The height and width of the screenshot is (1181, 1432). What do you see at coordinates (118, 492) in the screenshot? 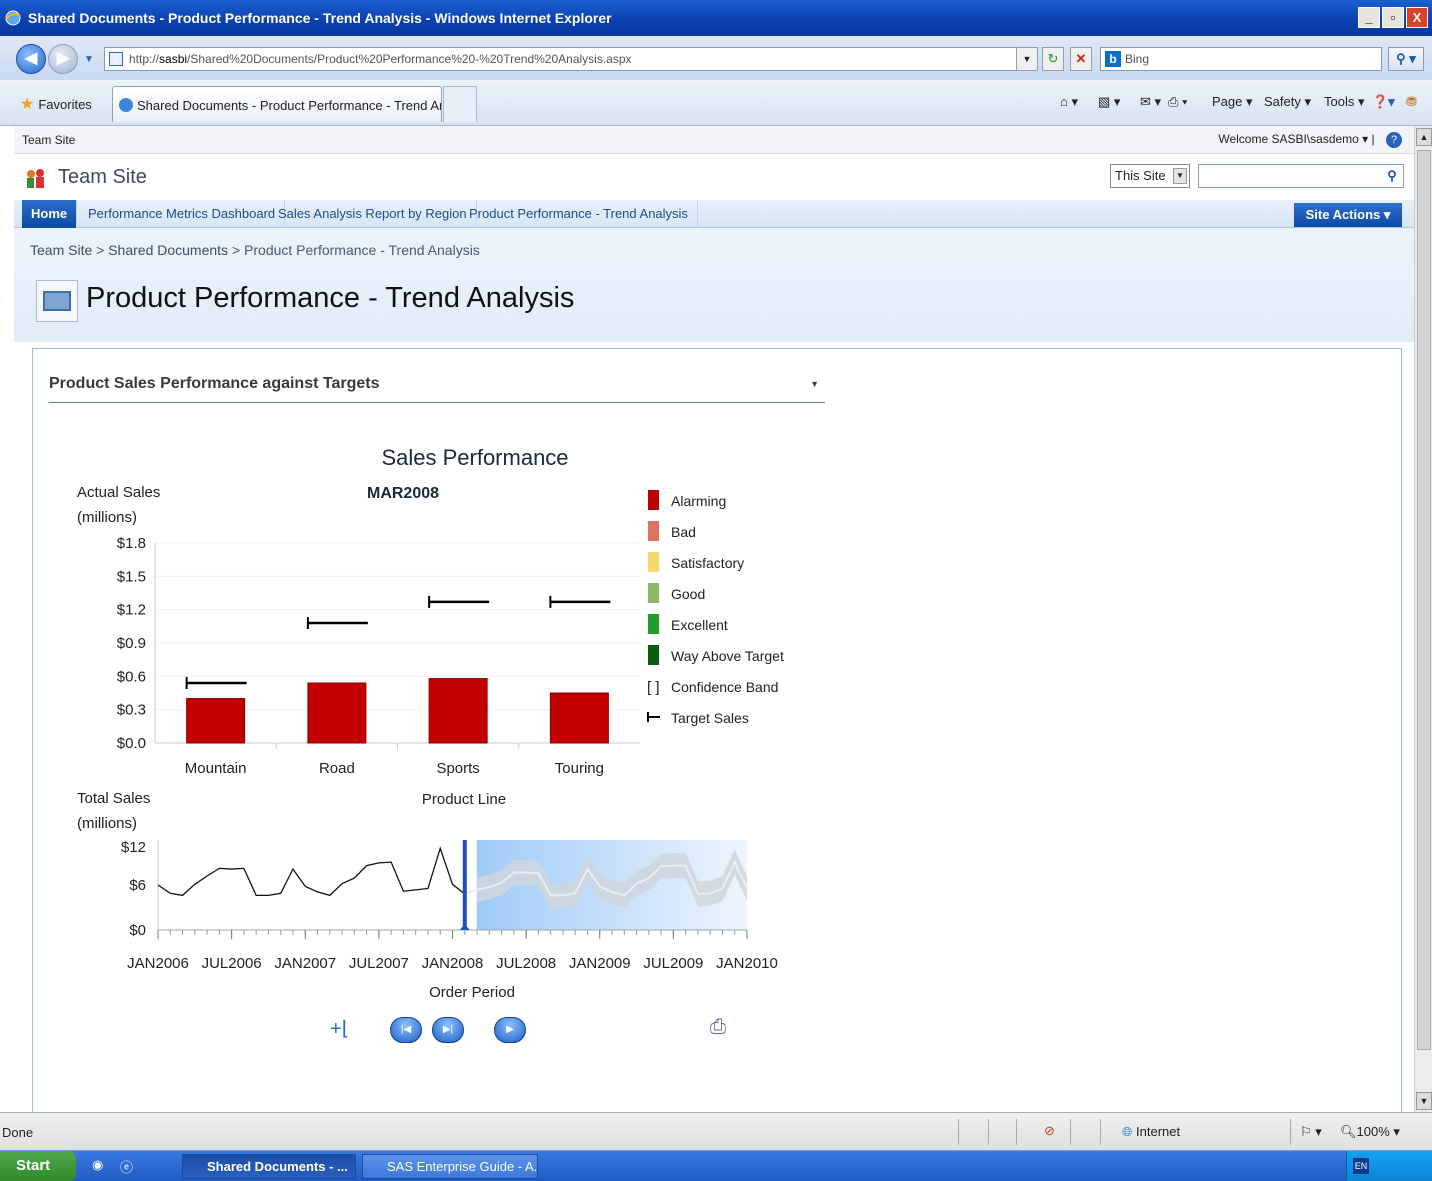
I see `y-axis-label: Actual Sales` at bounding box center [118, 492].